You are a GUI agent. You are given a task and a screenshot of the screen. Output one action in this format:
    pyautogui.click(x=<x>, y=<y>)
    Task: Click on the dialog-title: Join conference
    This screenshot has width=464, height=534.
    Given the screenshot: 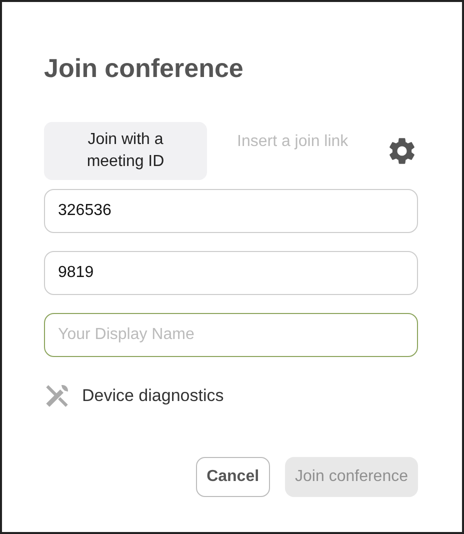 What is the action you would take?
    pyautogui.click(x=144, y=68)
    